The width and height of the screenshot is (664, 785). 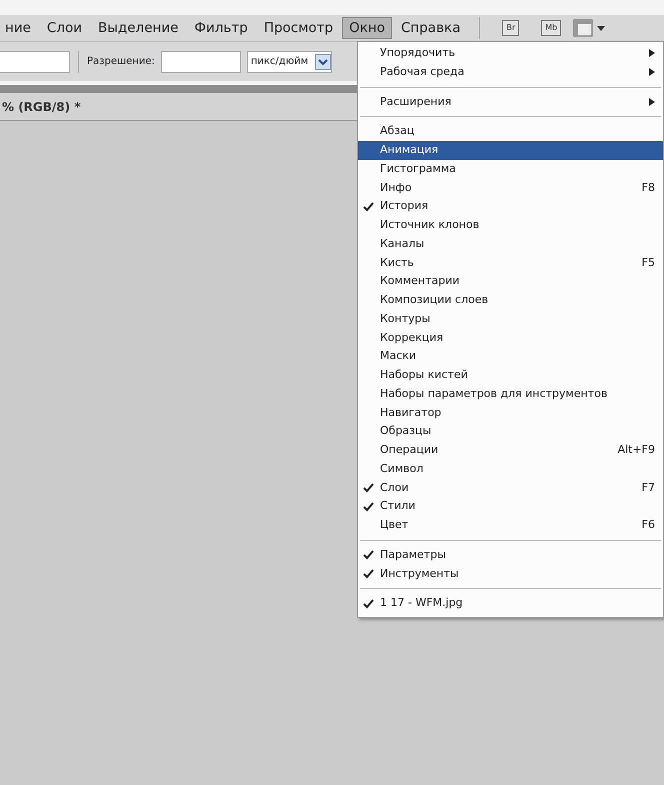 I want to click on menu-item: Слои F7, so click(x=510, y=488).